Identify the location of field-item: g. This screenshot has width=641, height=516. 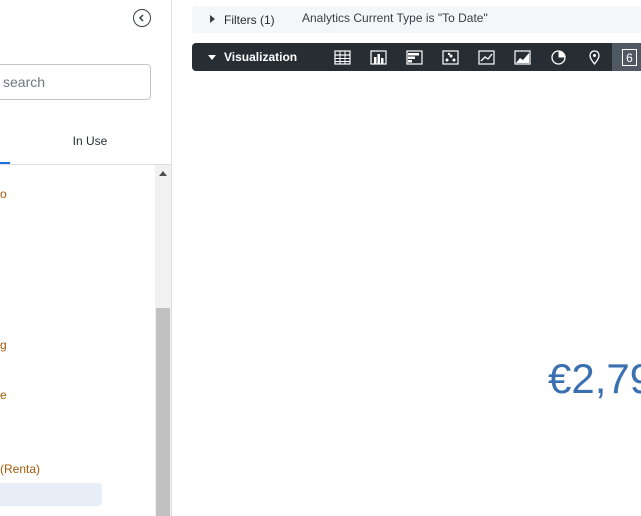
(3, 345).